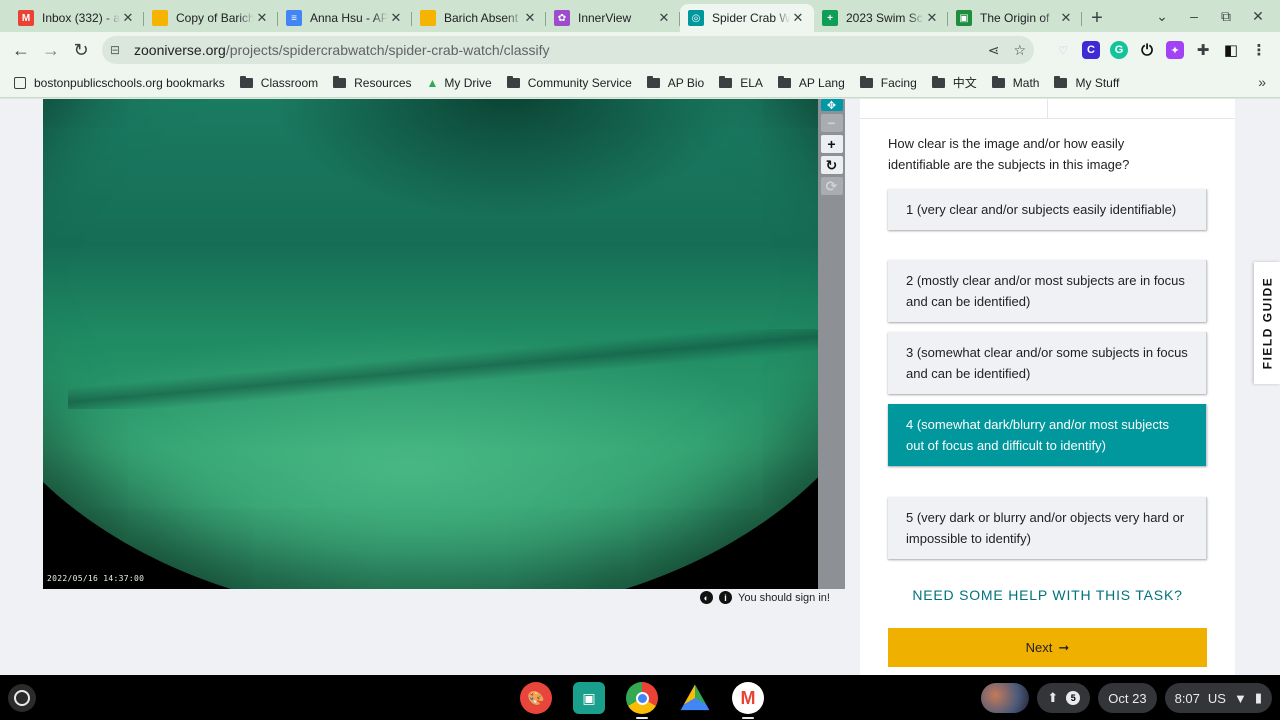 The height and width of the screenshot is (720, 1280). Describe the element at coordinates (215, 18) in the screenshot. I see `tab-title: Copy of Barich` at that location.